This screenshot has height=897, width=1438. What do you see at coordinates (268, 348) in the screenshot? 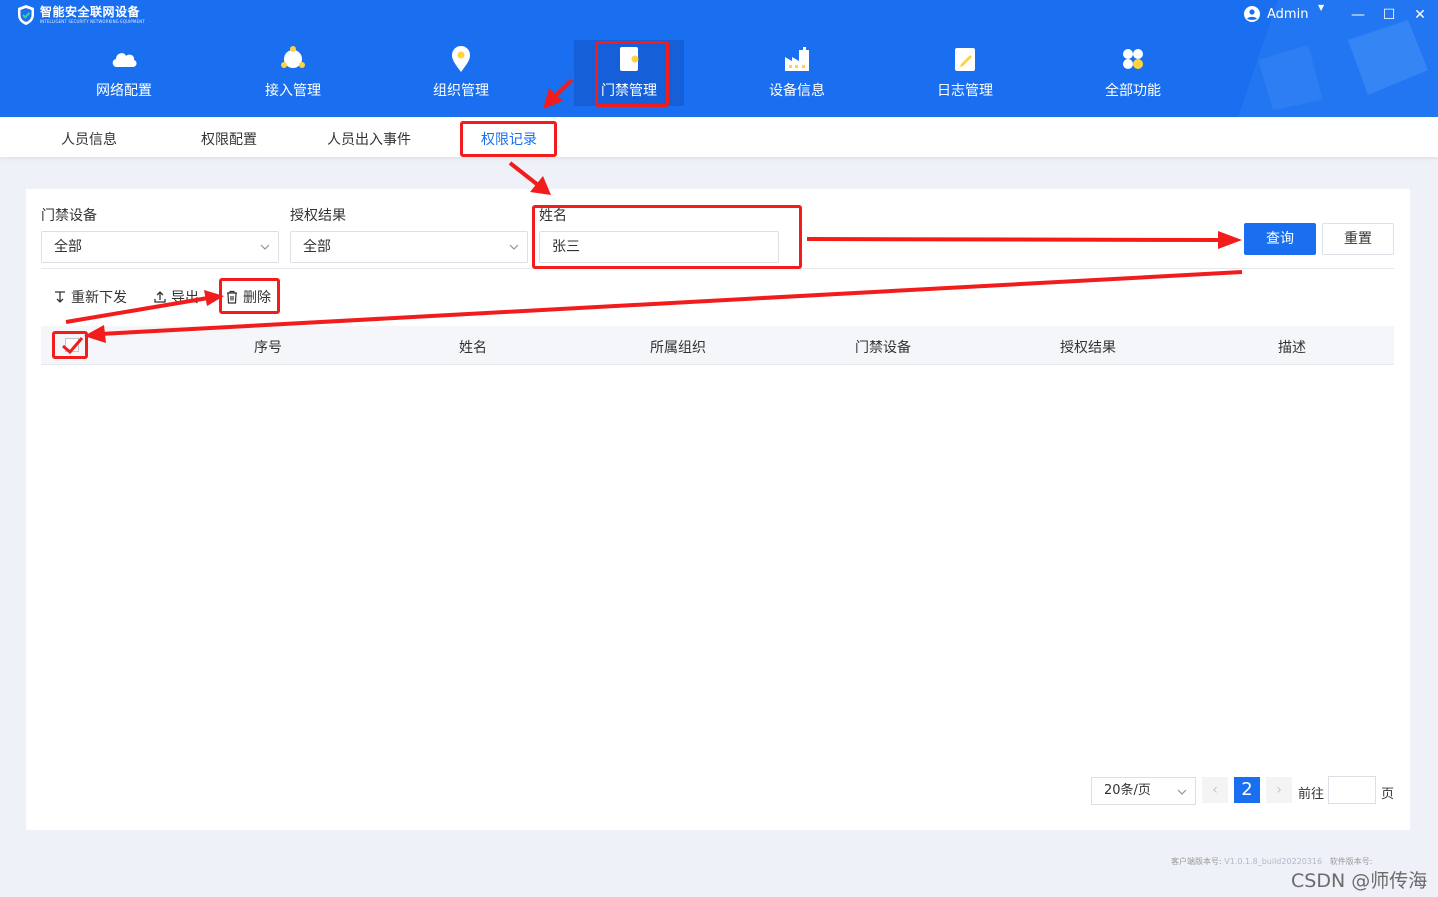
I see `column-header: 序号` at bounding box center [268, 348].